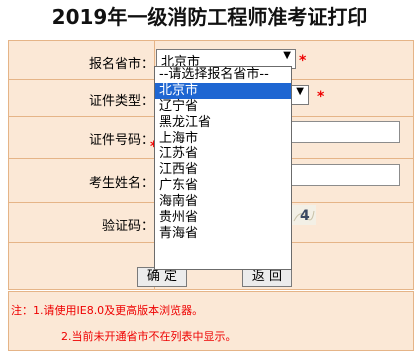 The height and width of the screenshot is (353, 419). I want to click on dropdown-option: 广东省, so click(223, 186).